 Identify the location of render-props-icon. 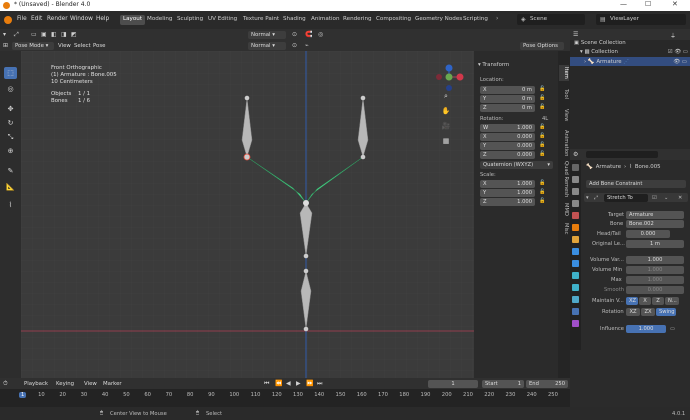
(575, 179).